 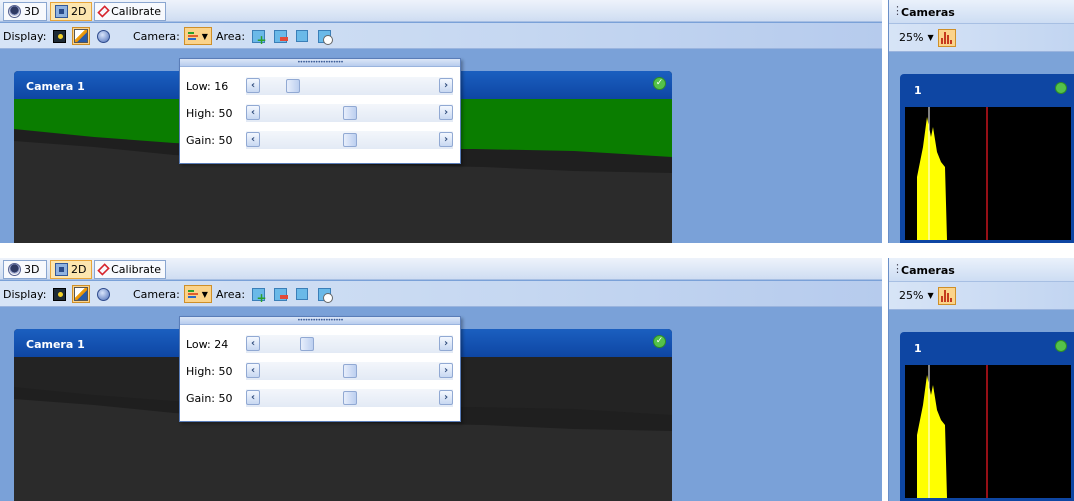 I want to click on area-square-icon, so click(x=302, y=36).